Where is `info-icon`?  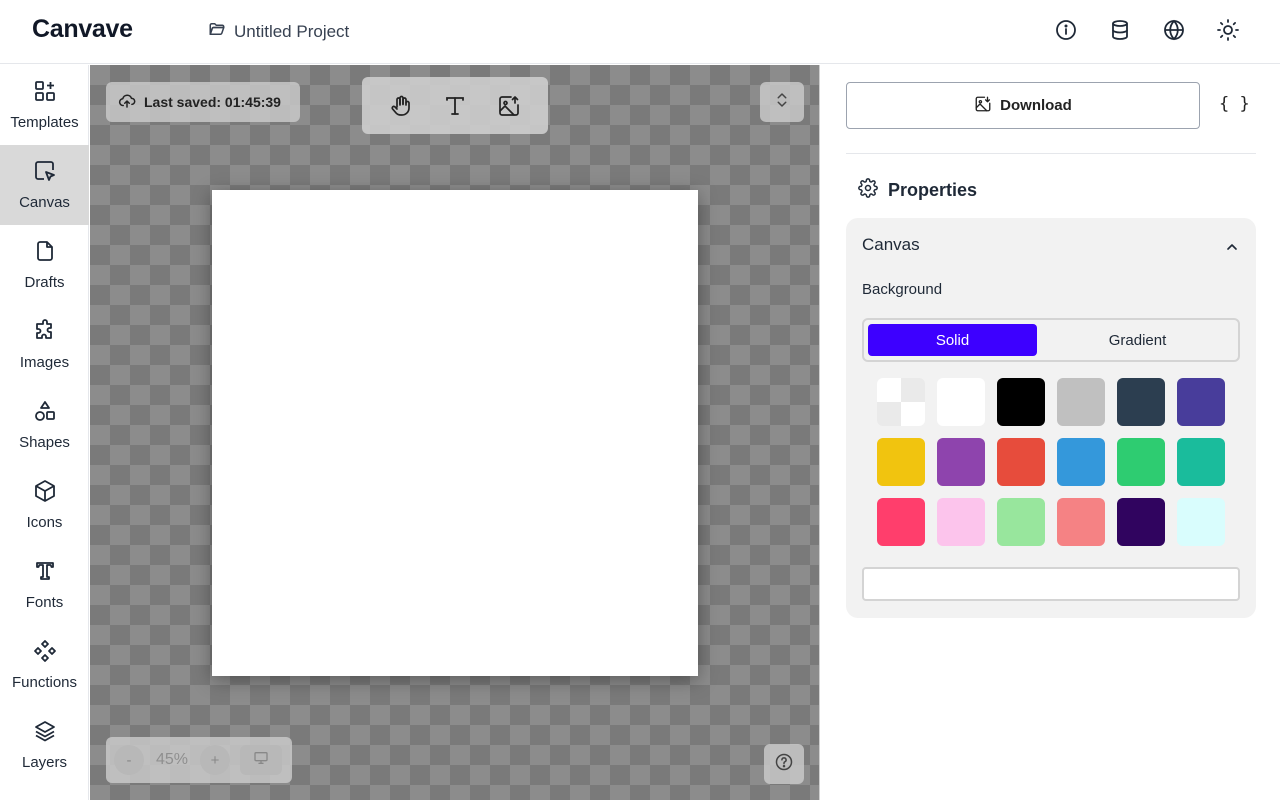 info-icon is located at coordinates (1066, 30).